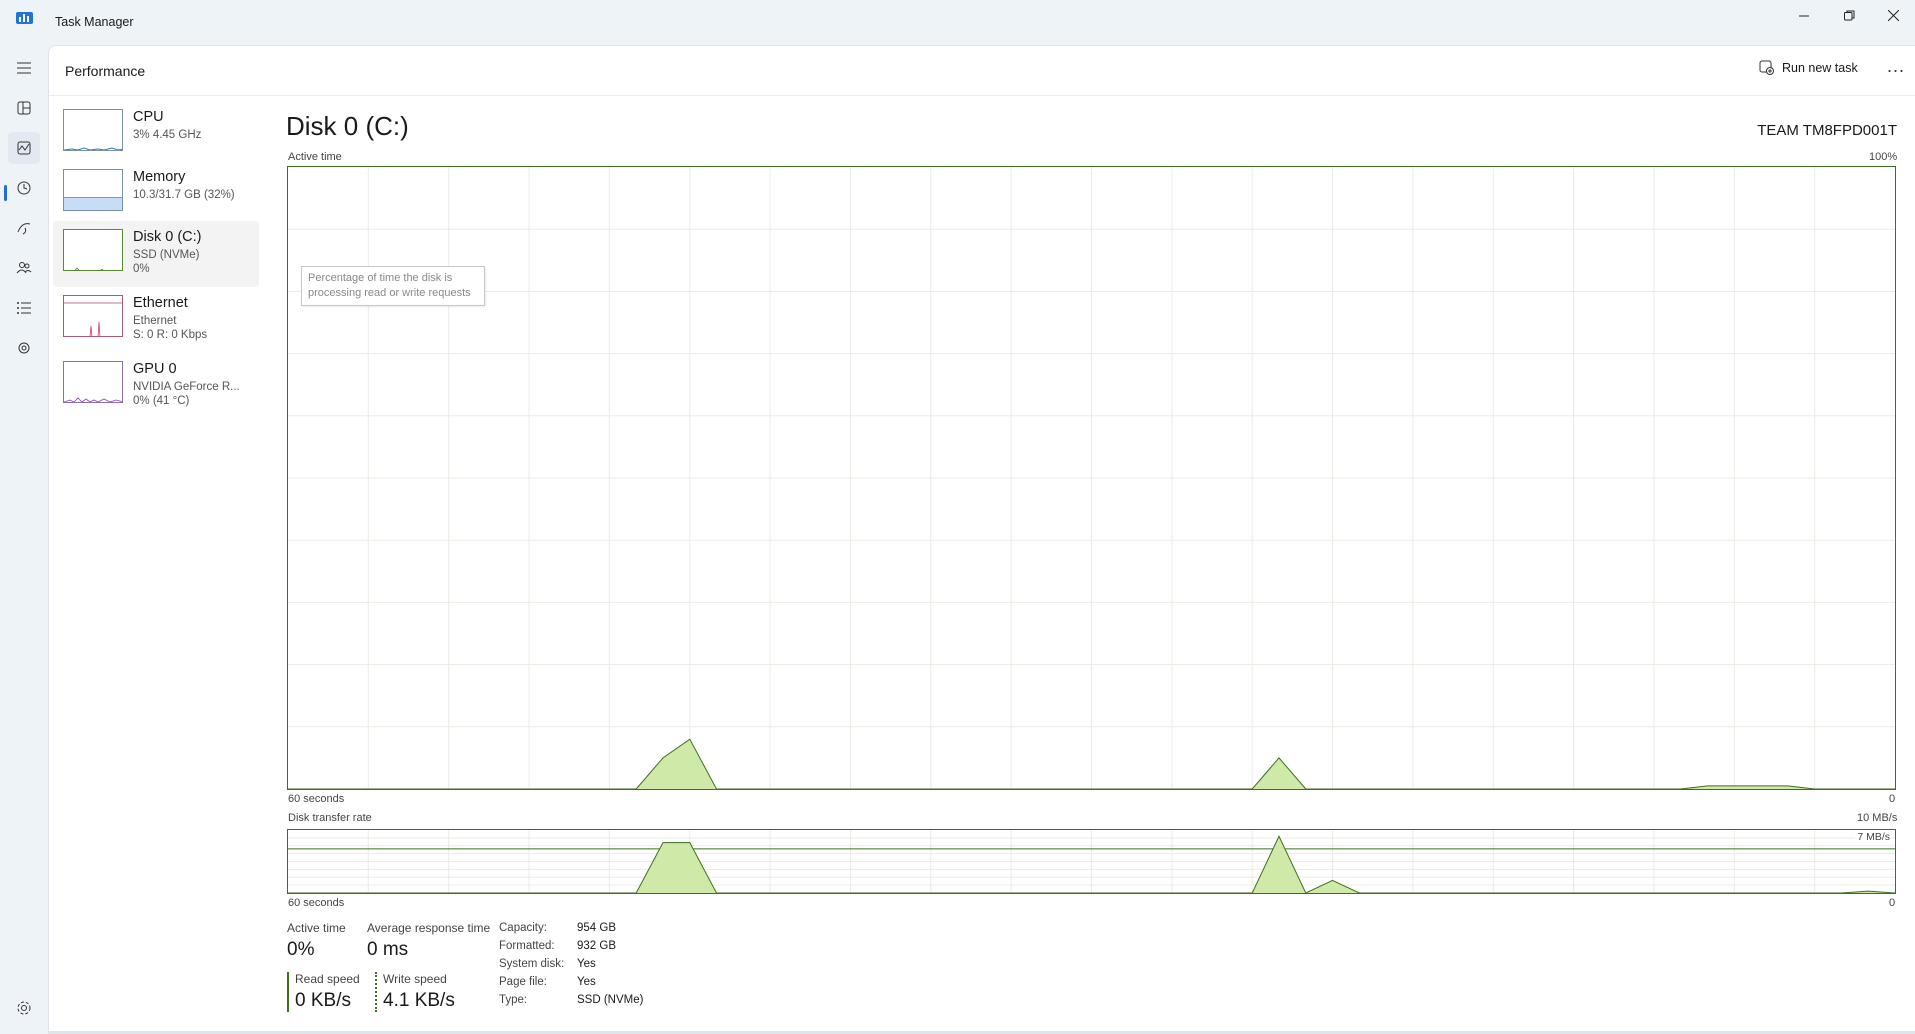  What do you see at coordinates (571, 946) in the screenshot?
I see `property-row: Formatted: 932 GB` at bounding box center [571, 946].